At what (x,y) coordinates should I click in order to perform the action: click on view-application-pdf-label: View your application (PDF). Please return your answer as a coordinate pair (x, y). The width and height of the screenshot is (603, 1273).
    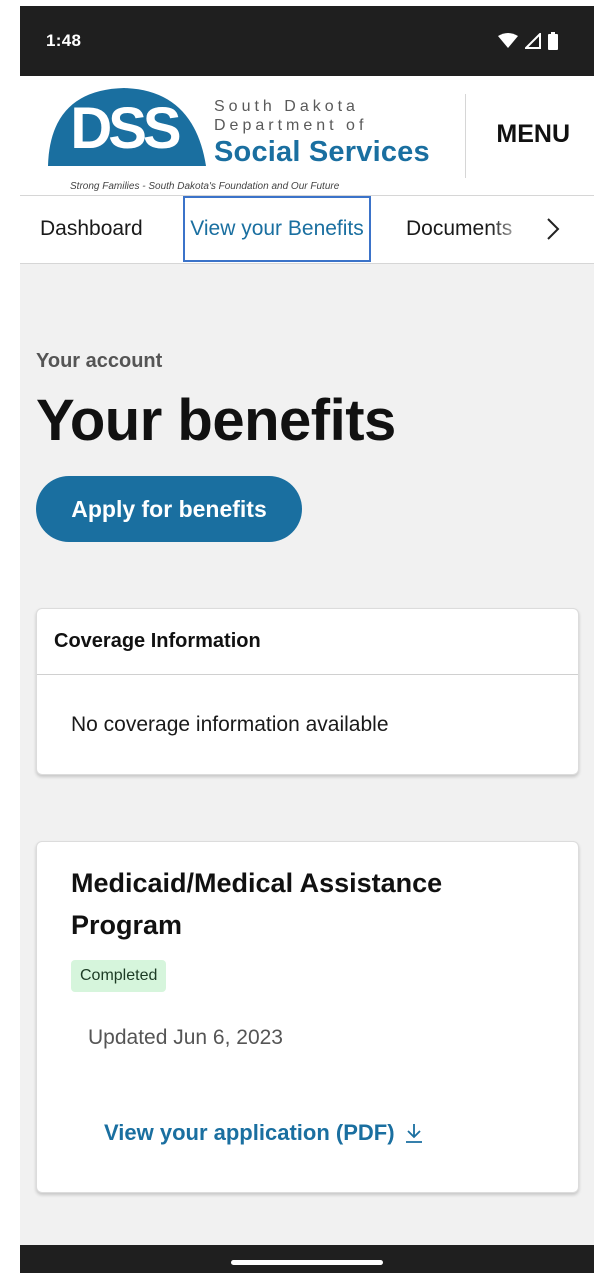
    Looking at the image, I should click on (249, 1132).